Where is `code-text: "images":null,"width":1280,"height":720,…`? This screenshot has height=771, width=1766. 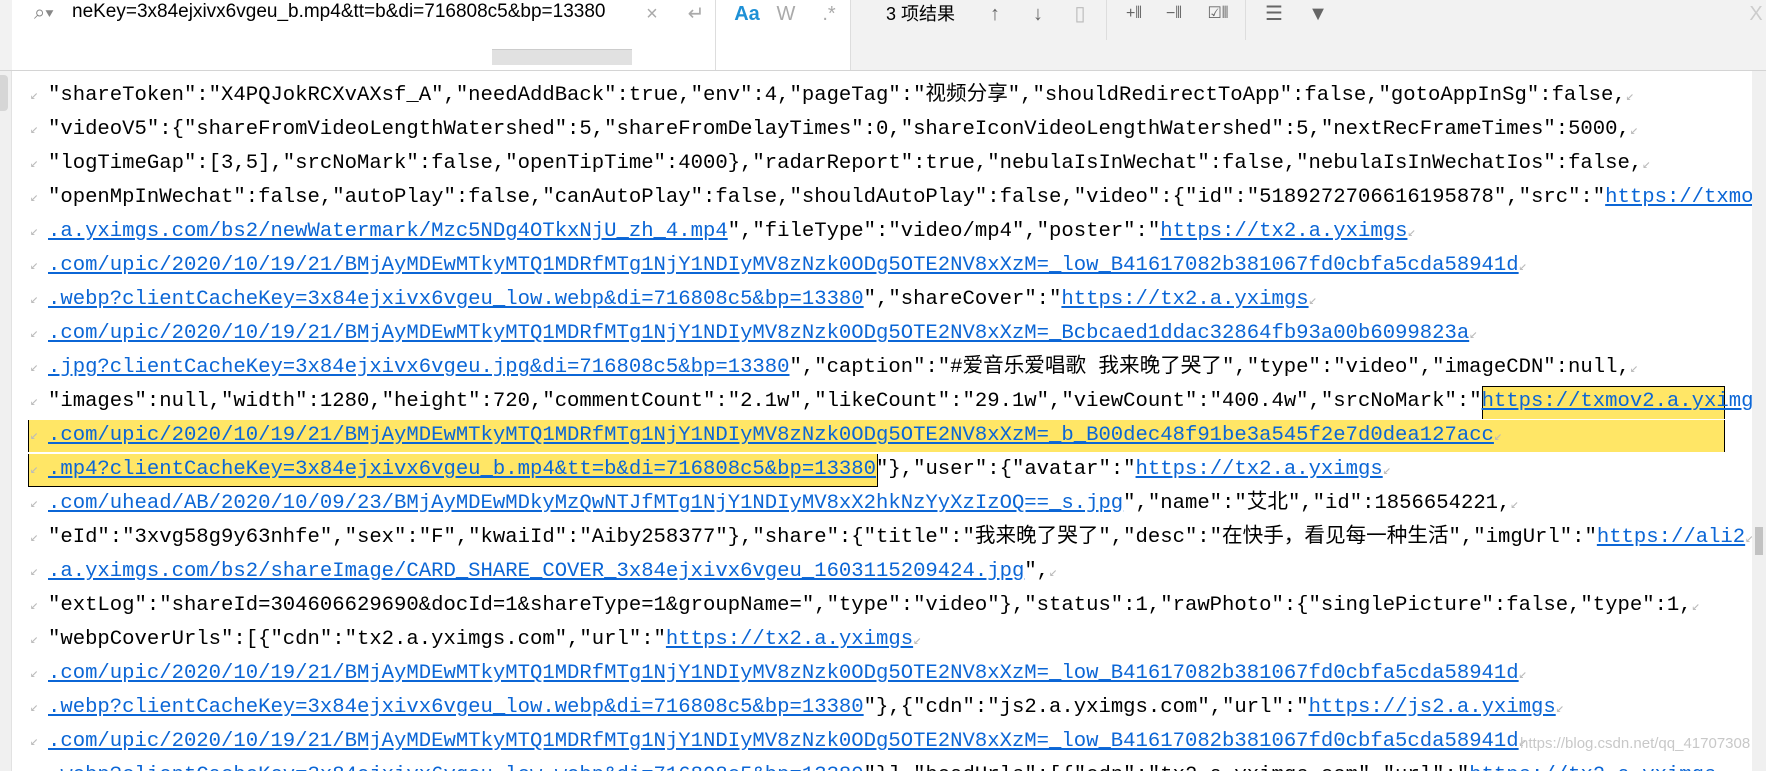 code-text: "images":null,"width":1280,"height":720,… is located at coordinates (765, 401).